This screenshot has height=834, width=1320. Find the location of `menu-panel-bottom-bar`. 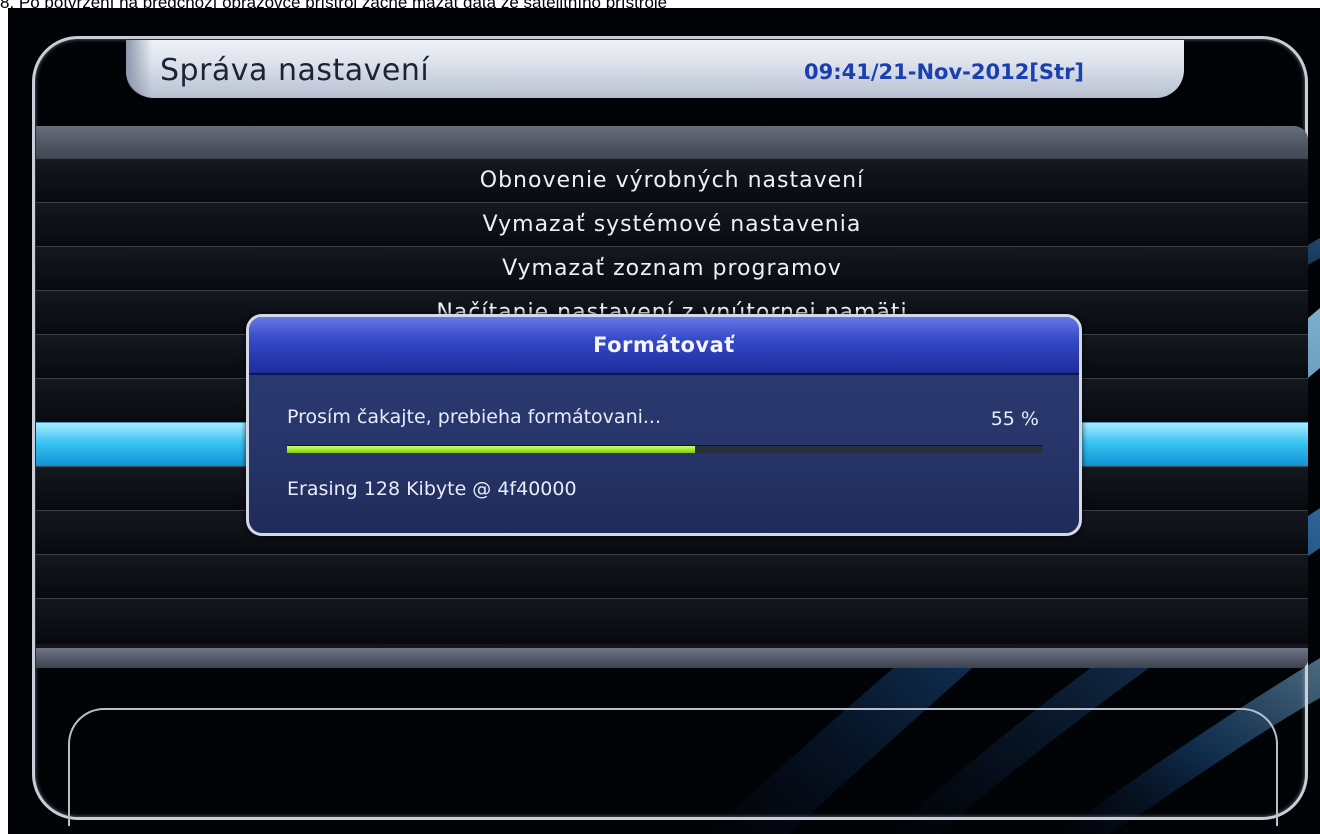

menu-panel-bottom-bar is located at coordinates (672, 658).